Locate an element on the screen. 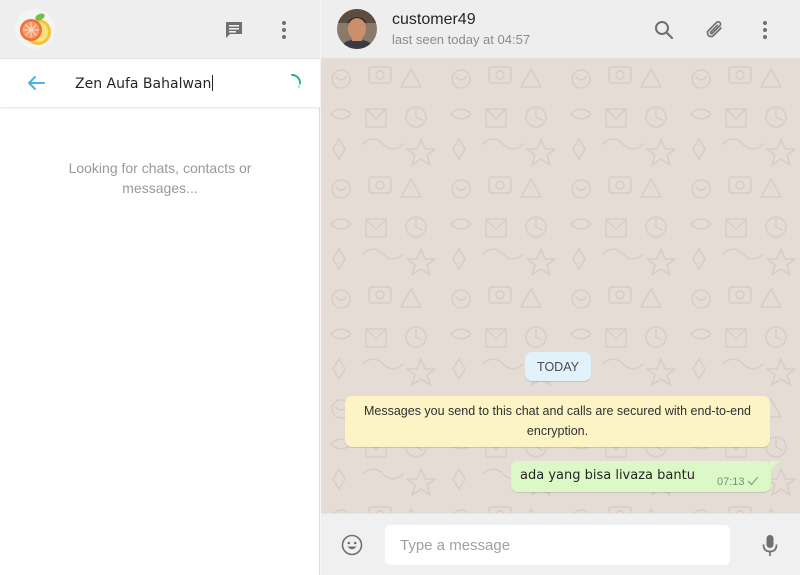 The image size is (800, 575). message-time: 07:13 is located at coordinates (731, 482).